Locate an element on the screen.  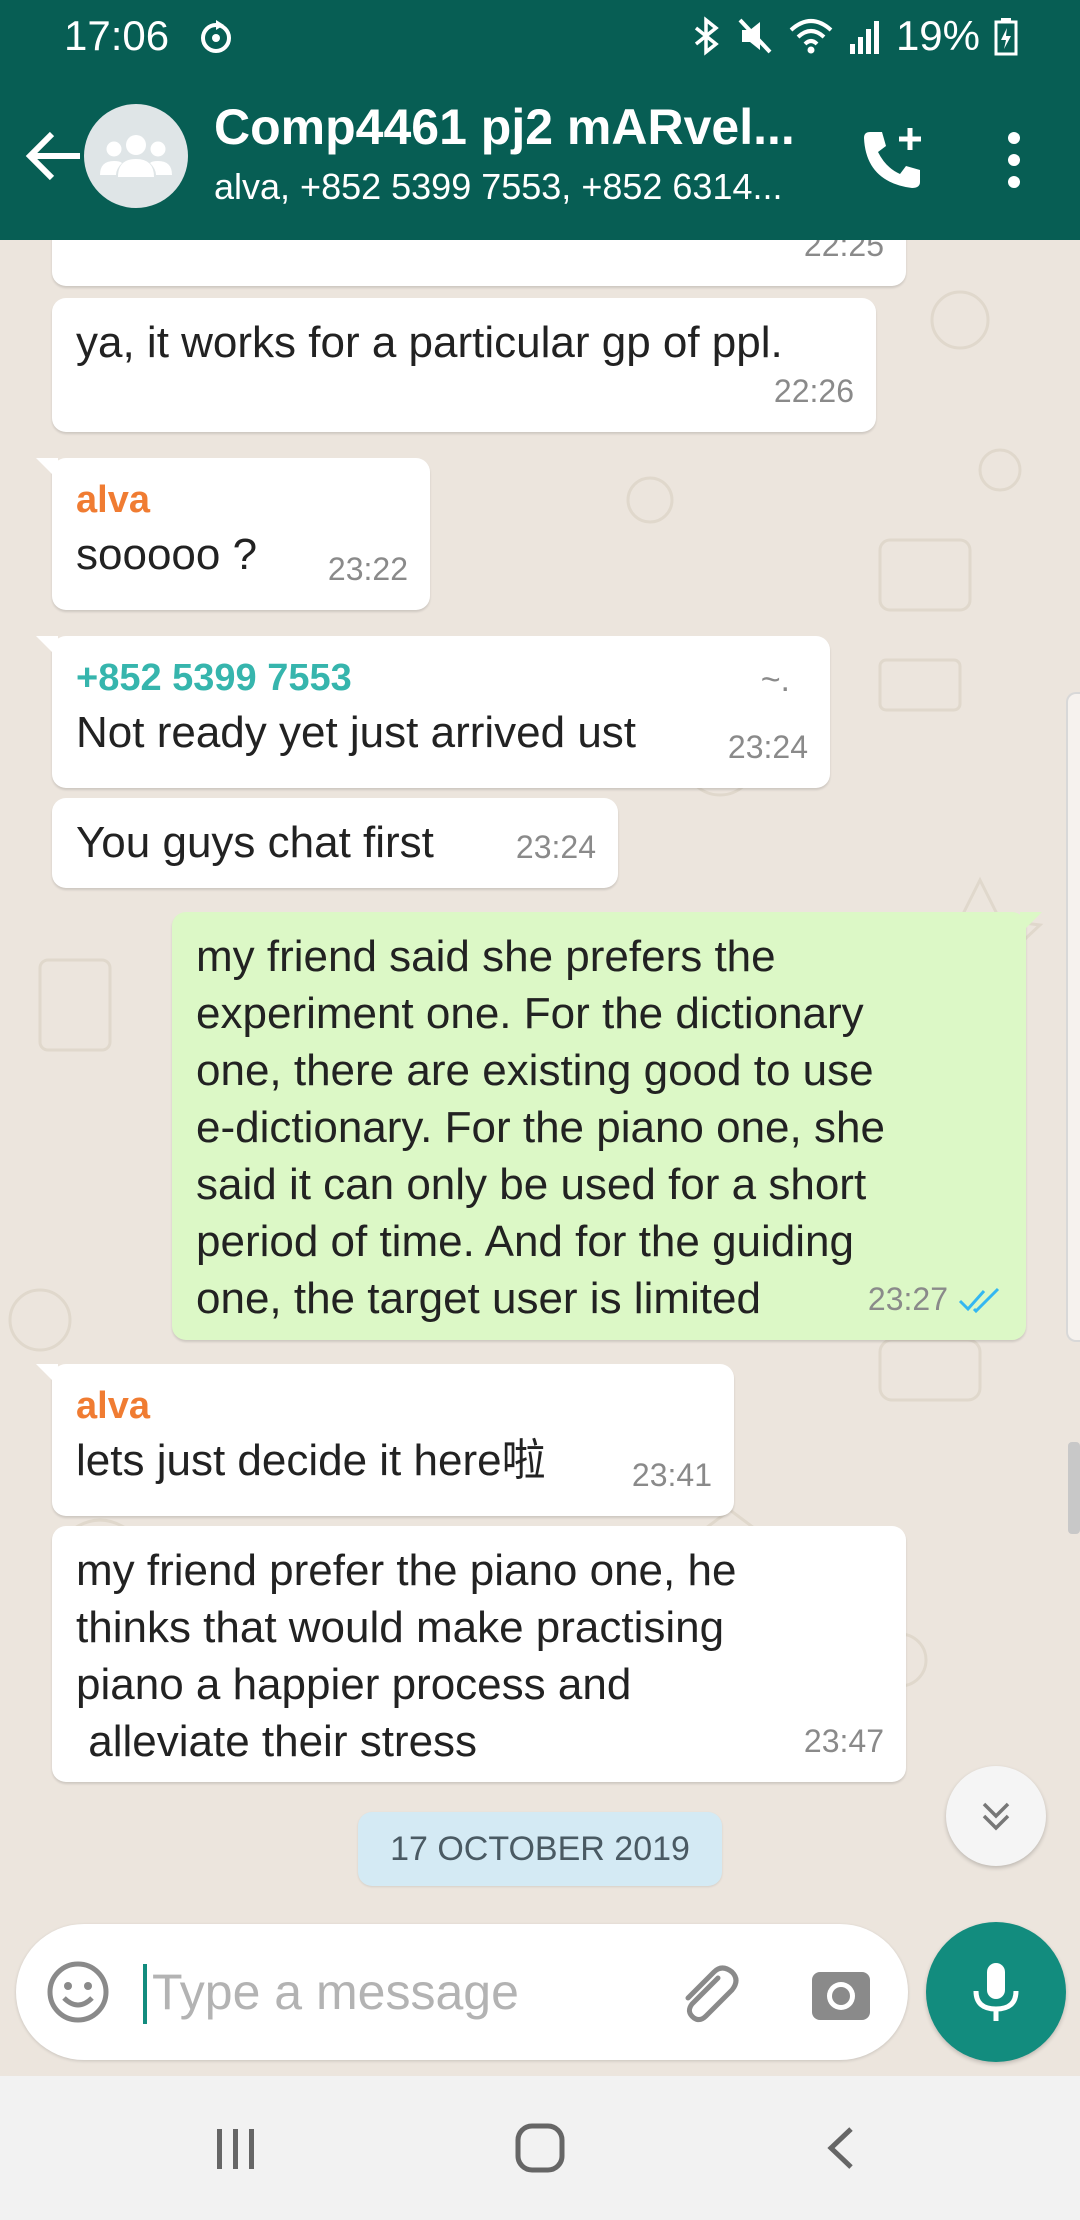
double-chevron-down-icon is located at coordinates (996, 1816).